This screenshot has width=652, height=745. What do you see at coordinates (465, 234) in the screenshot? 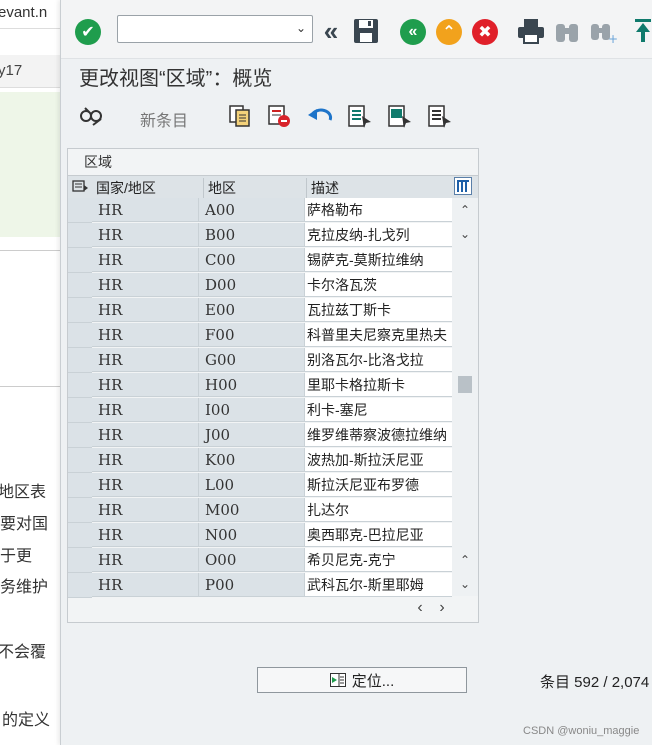
I see `page-down-icon: ⌄` at bounding box center [465, 234].